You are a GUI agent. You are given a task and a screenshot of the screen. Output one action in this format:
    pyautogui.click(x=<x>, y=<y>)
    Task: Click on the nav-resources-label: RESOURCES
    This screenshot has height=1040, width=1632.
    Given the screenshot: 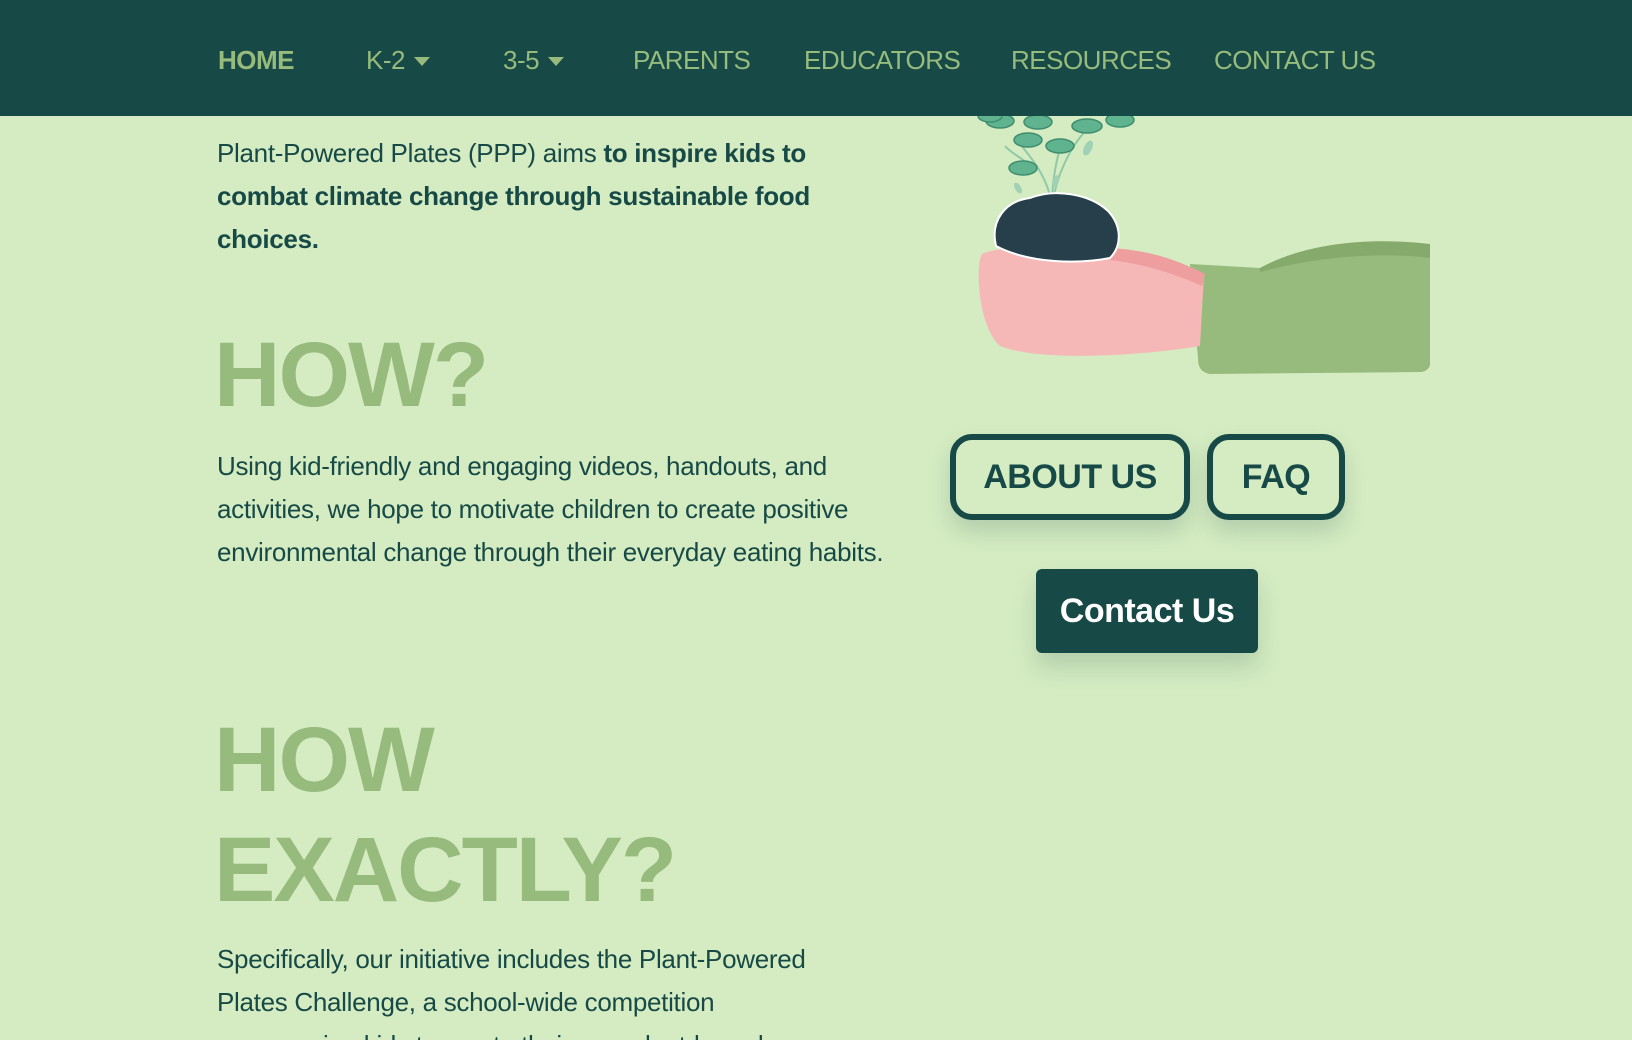 What is the action you would take?
    pyautogui.click(x=1091, y=59)
    